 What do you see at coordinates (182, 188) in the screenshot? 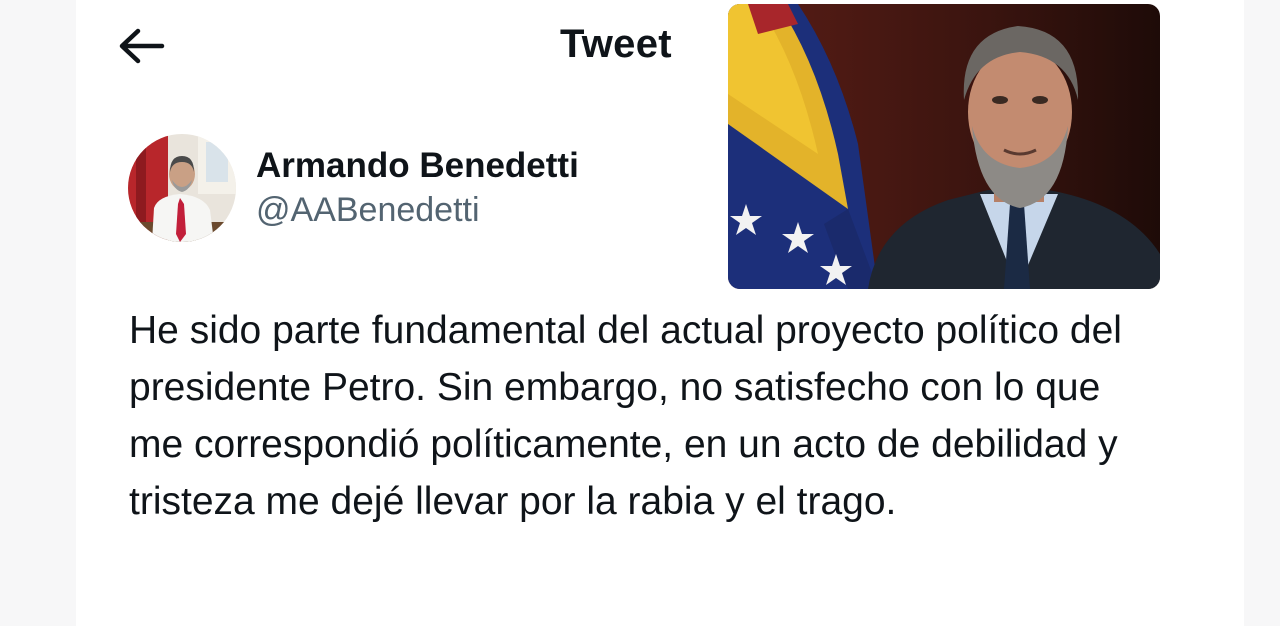
I see `avatar` at bounding box center [182, 188].